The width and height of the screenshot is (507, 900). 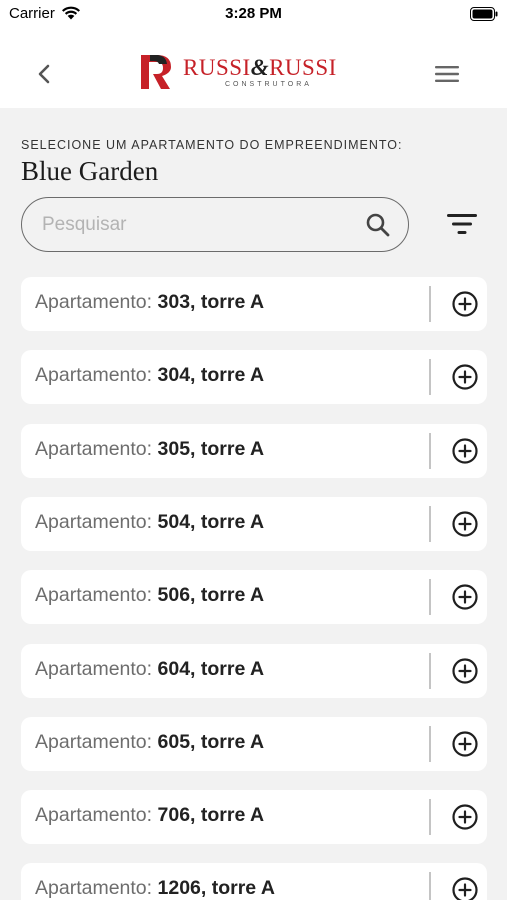 What do you see at coordinates (155, 888) in the screenshot?
I see `apartment-label: Apartamento: 1206, torre A` at bounding box center [155, 888].